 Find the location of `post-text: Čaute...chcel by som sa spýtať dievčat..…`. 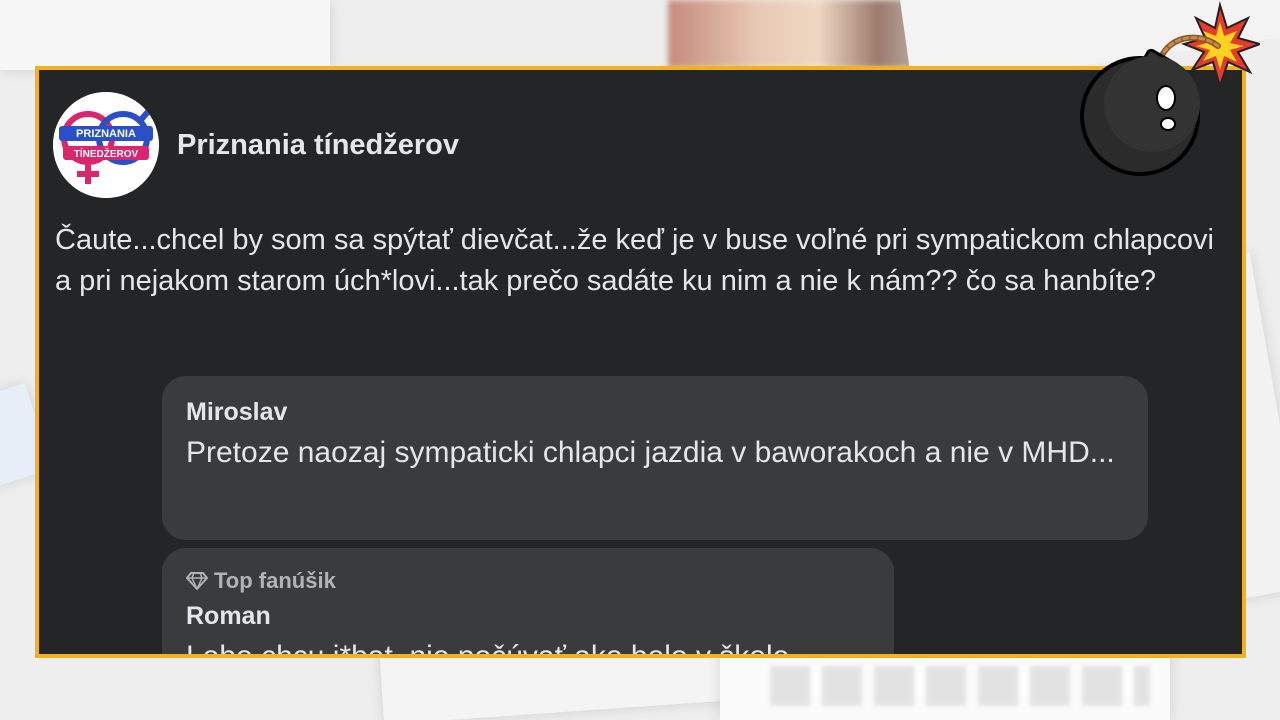

post-text: Čaute...chcel by som sa spýtať dievčat..… is located at coordinates (634, 260).